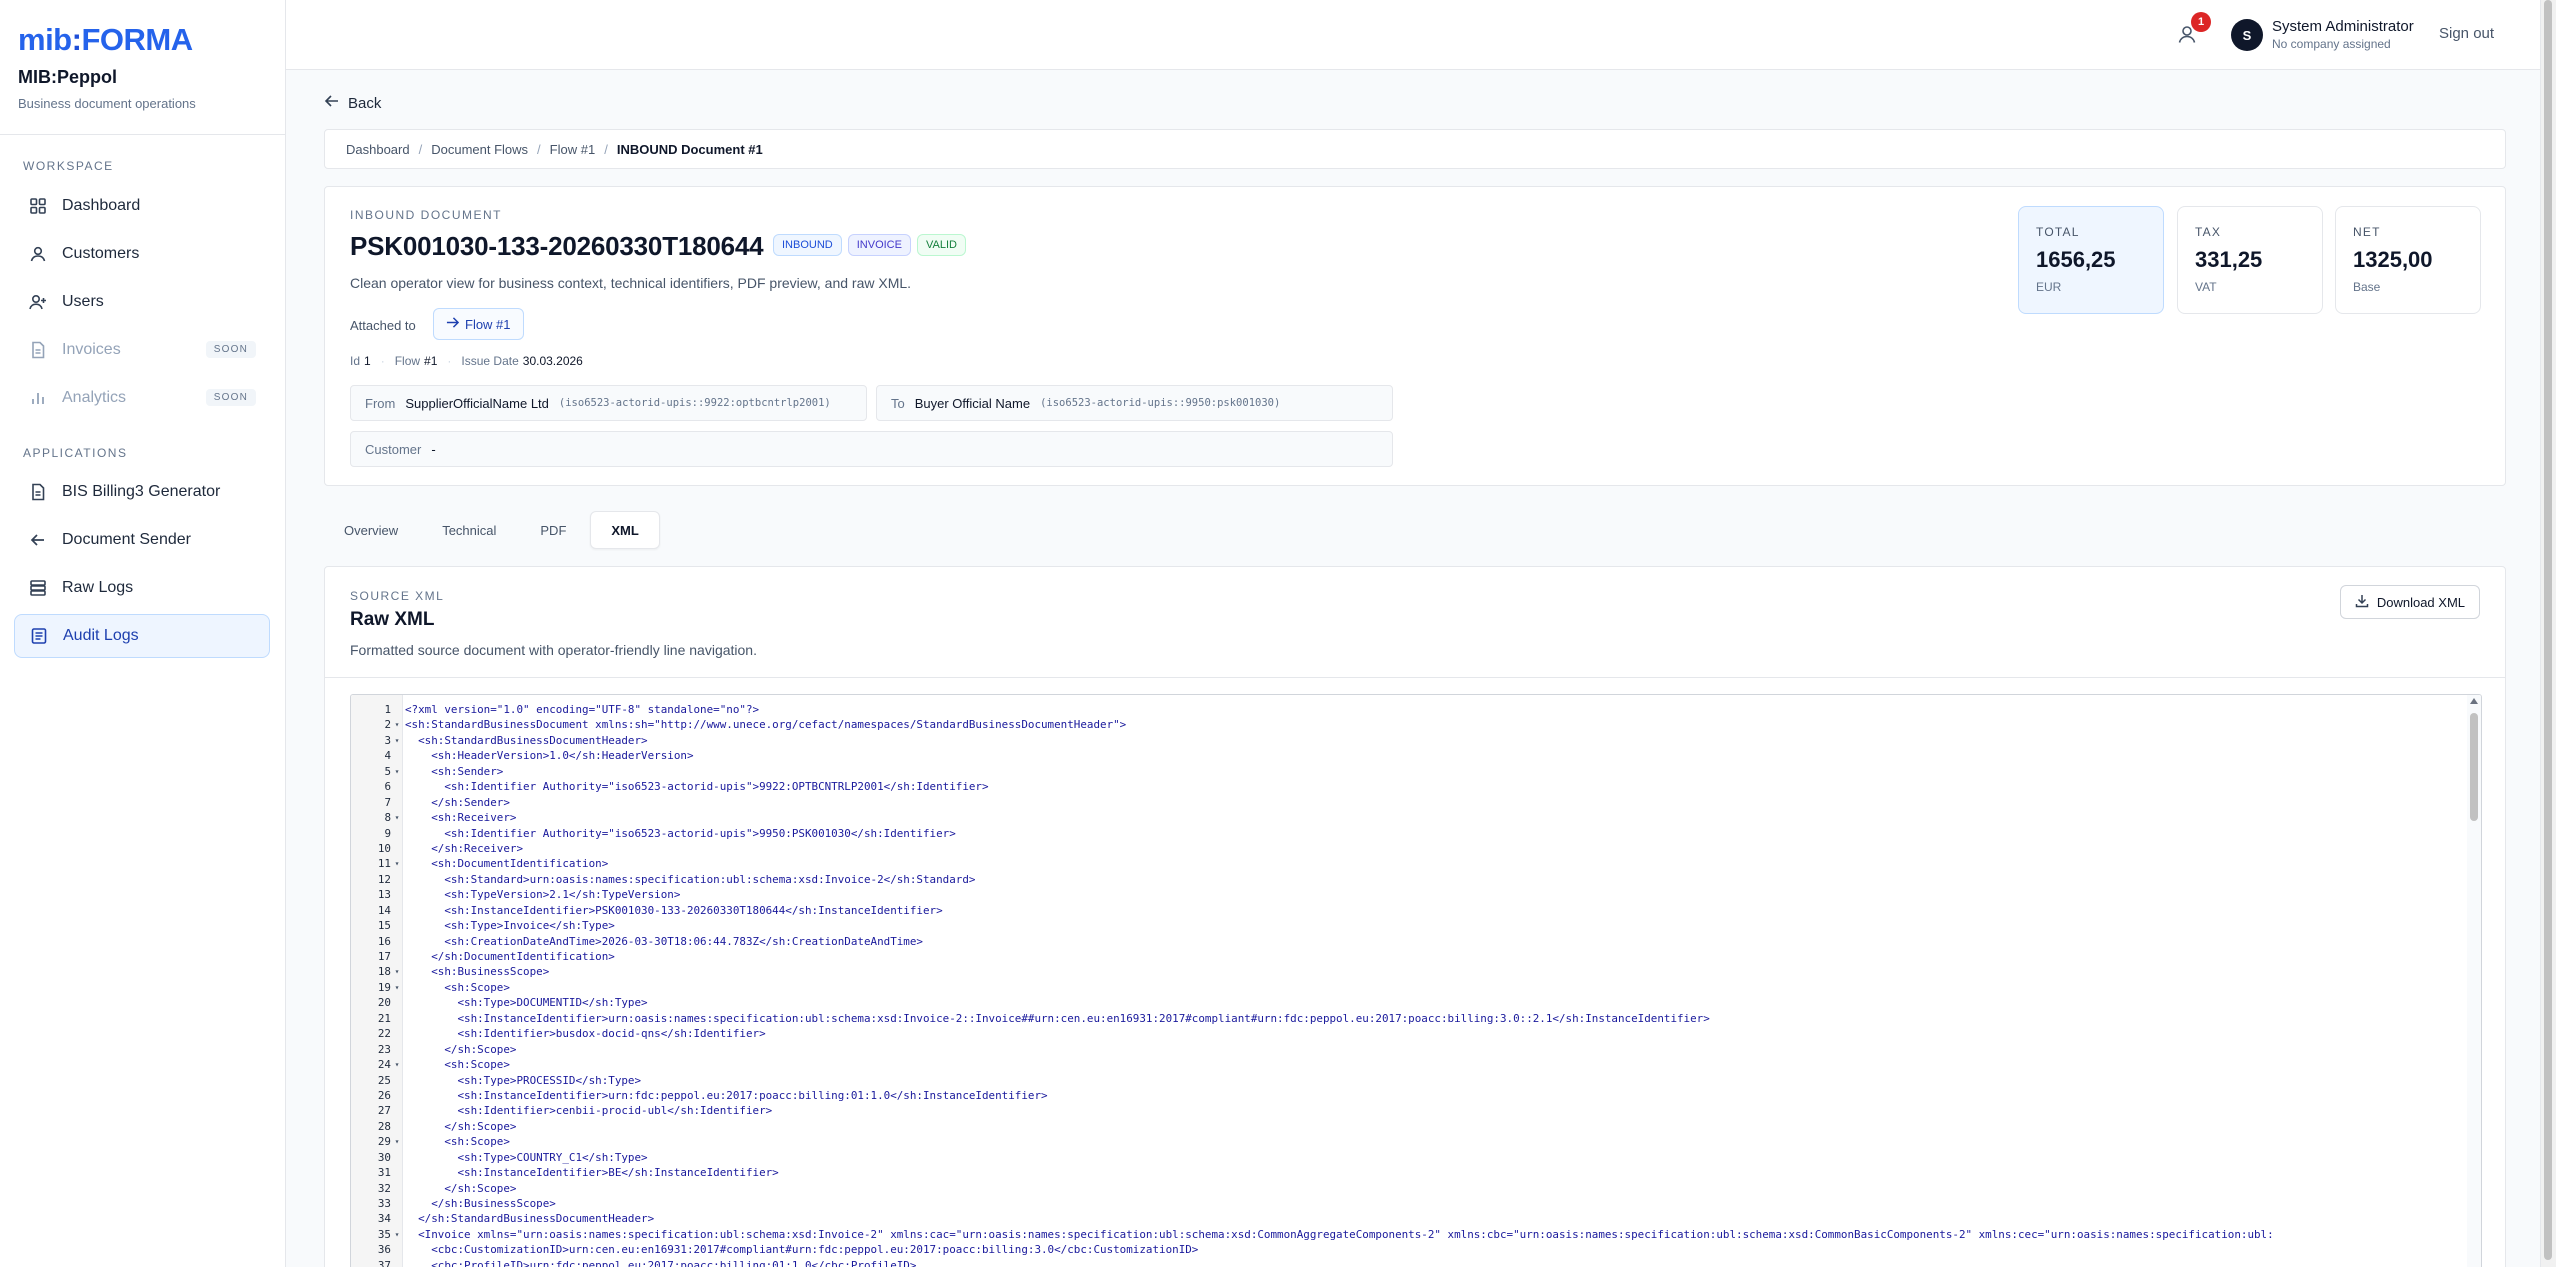 This screenshot has width=2556, height=1267. Describe the element at coordinates (142, 302) in the screenshot. I see `sidebar-item-users: Users` at that location.